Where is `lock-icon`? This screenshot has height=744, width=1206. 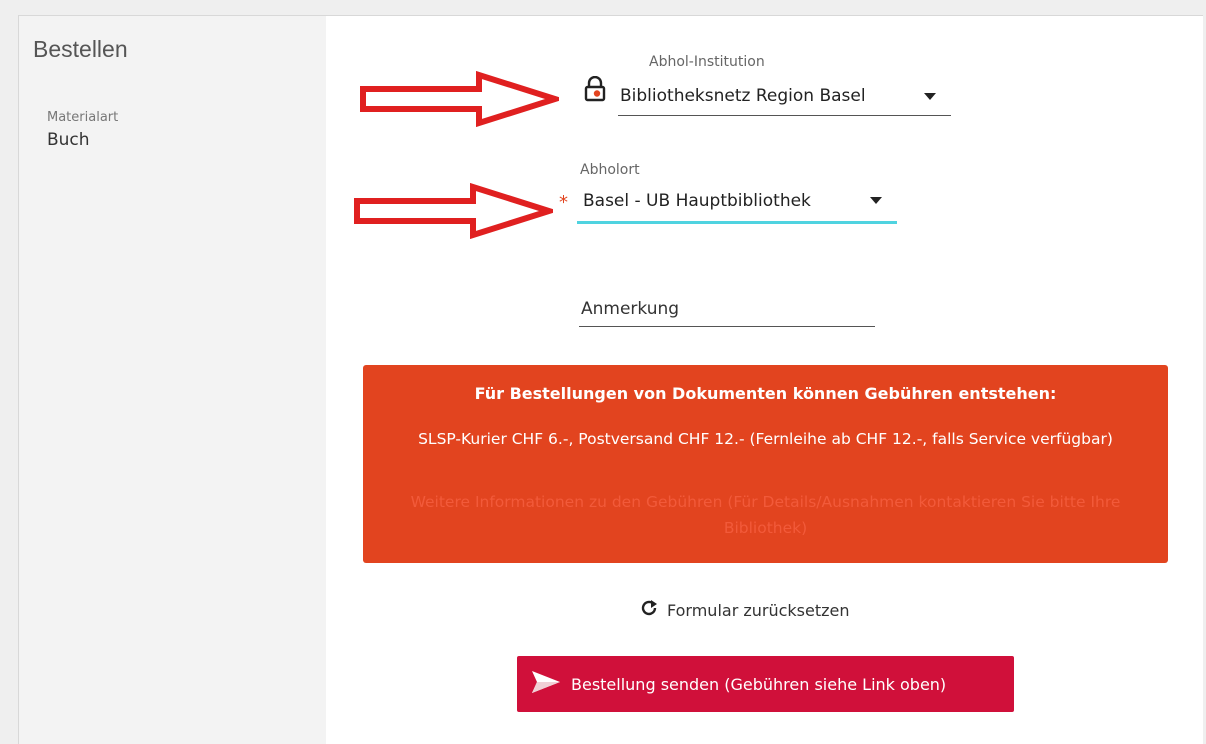
lock-icon is located at coordinates (595, 90).